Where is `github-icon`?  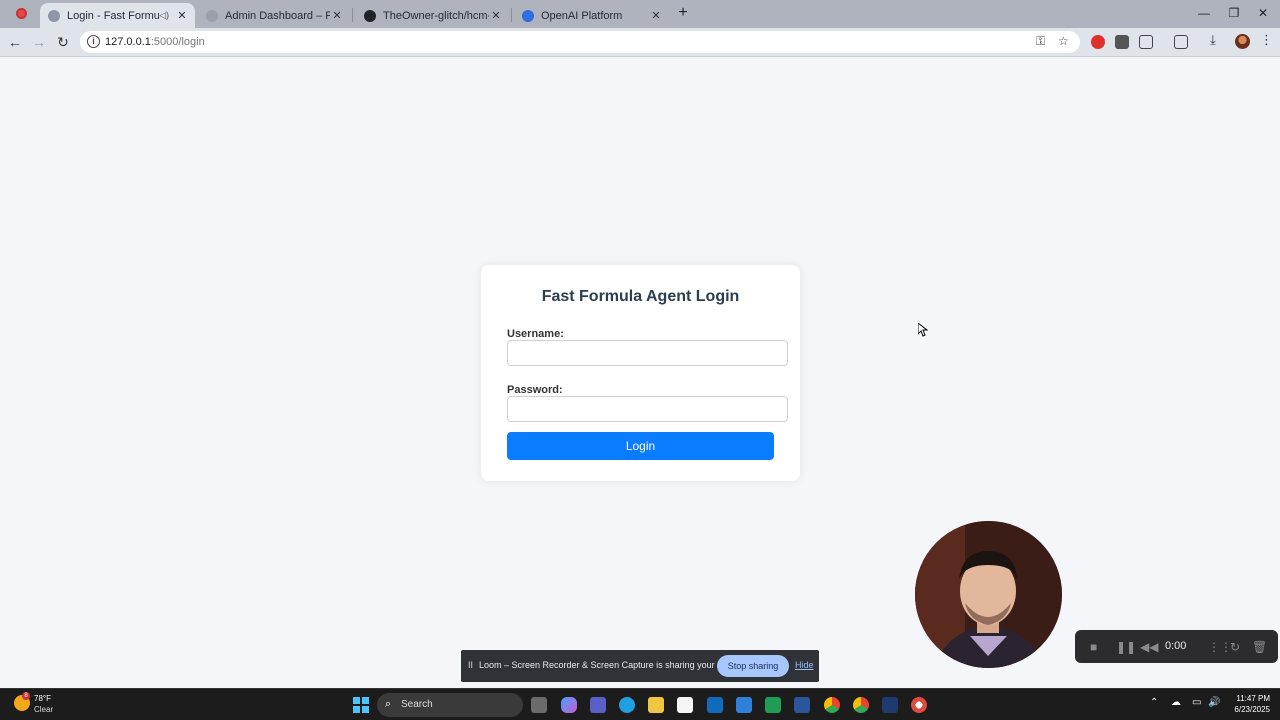
github-icon is located at coordinates (370, 15).